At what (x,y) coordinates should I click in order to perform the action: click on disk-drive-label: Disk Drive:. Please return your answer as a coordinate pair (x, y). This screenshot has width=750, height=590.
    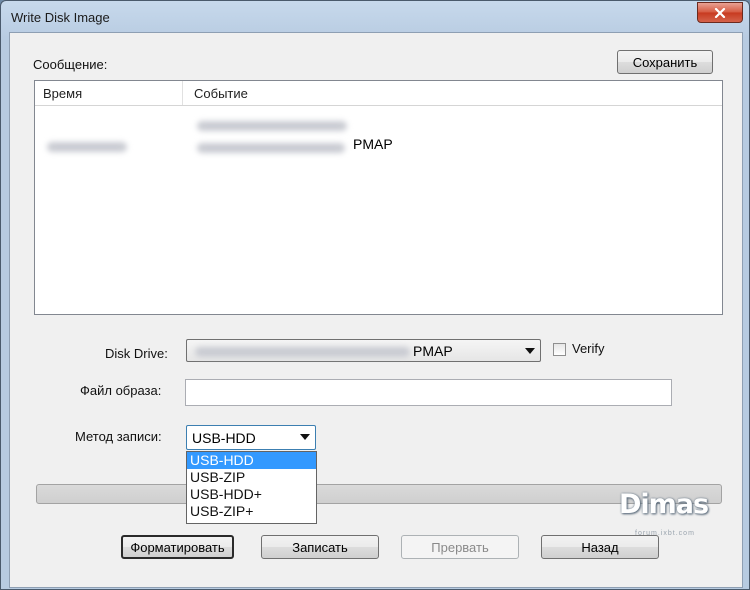
    Looking at the image, I should click on (136, 353).